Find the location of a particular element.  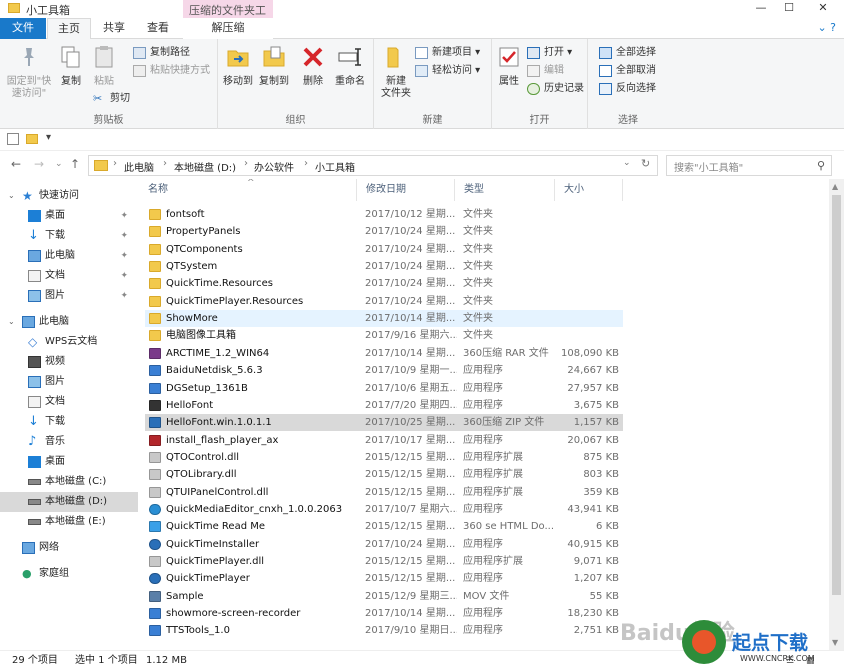

address-dropdown-icon: ⌄ is located at coordinates (627, 163).